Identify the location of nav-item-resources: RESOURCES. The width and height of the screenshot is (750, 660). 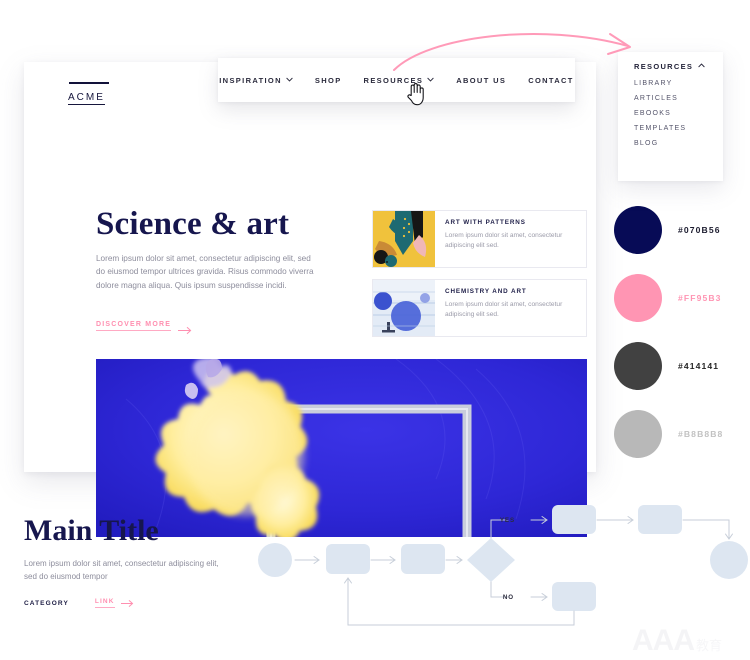
(399, 80).